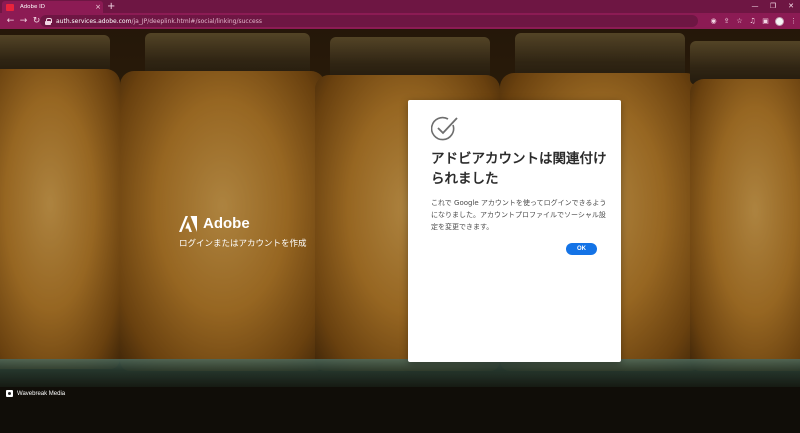 Image resolution: width=800 pixels, height=433 pixels. What do you see at coordinates (94, 21) in the screenshot?
I see `url-host: auth.services.adobe.com` at bounding box center [94, 21].